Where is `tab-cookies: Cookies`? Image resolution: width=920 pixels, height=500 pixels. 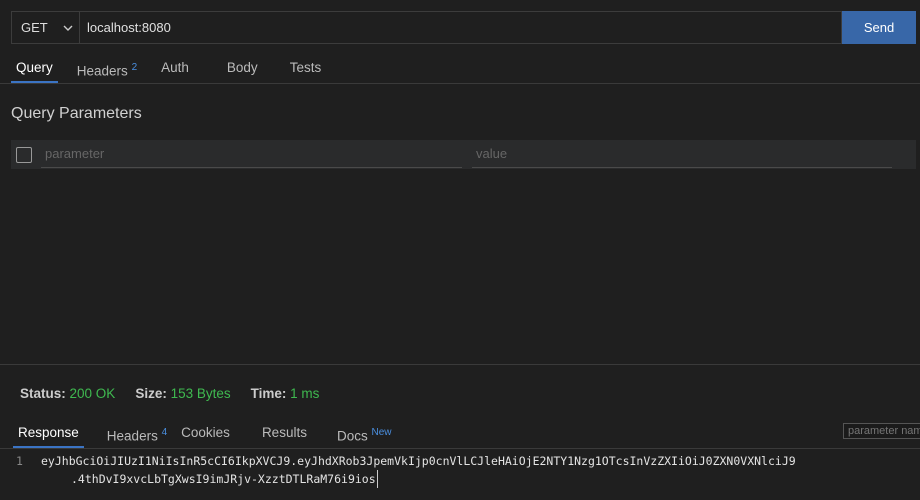
tab-cookies: Cookies is located at coordinates (205, 433).